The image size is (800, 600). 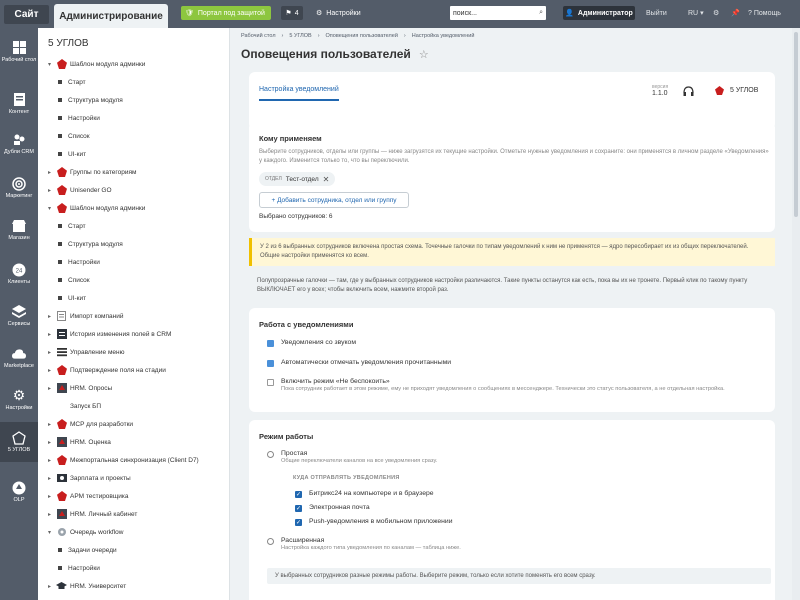 What do you see at coordinates (688, 91) in the screenshot?
I see `headset-icon` at bounding box center [688, 91].